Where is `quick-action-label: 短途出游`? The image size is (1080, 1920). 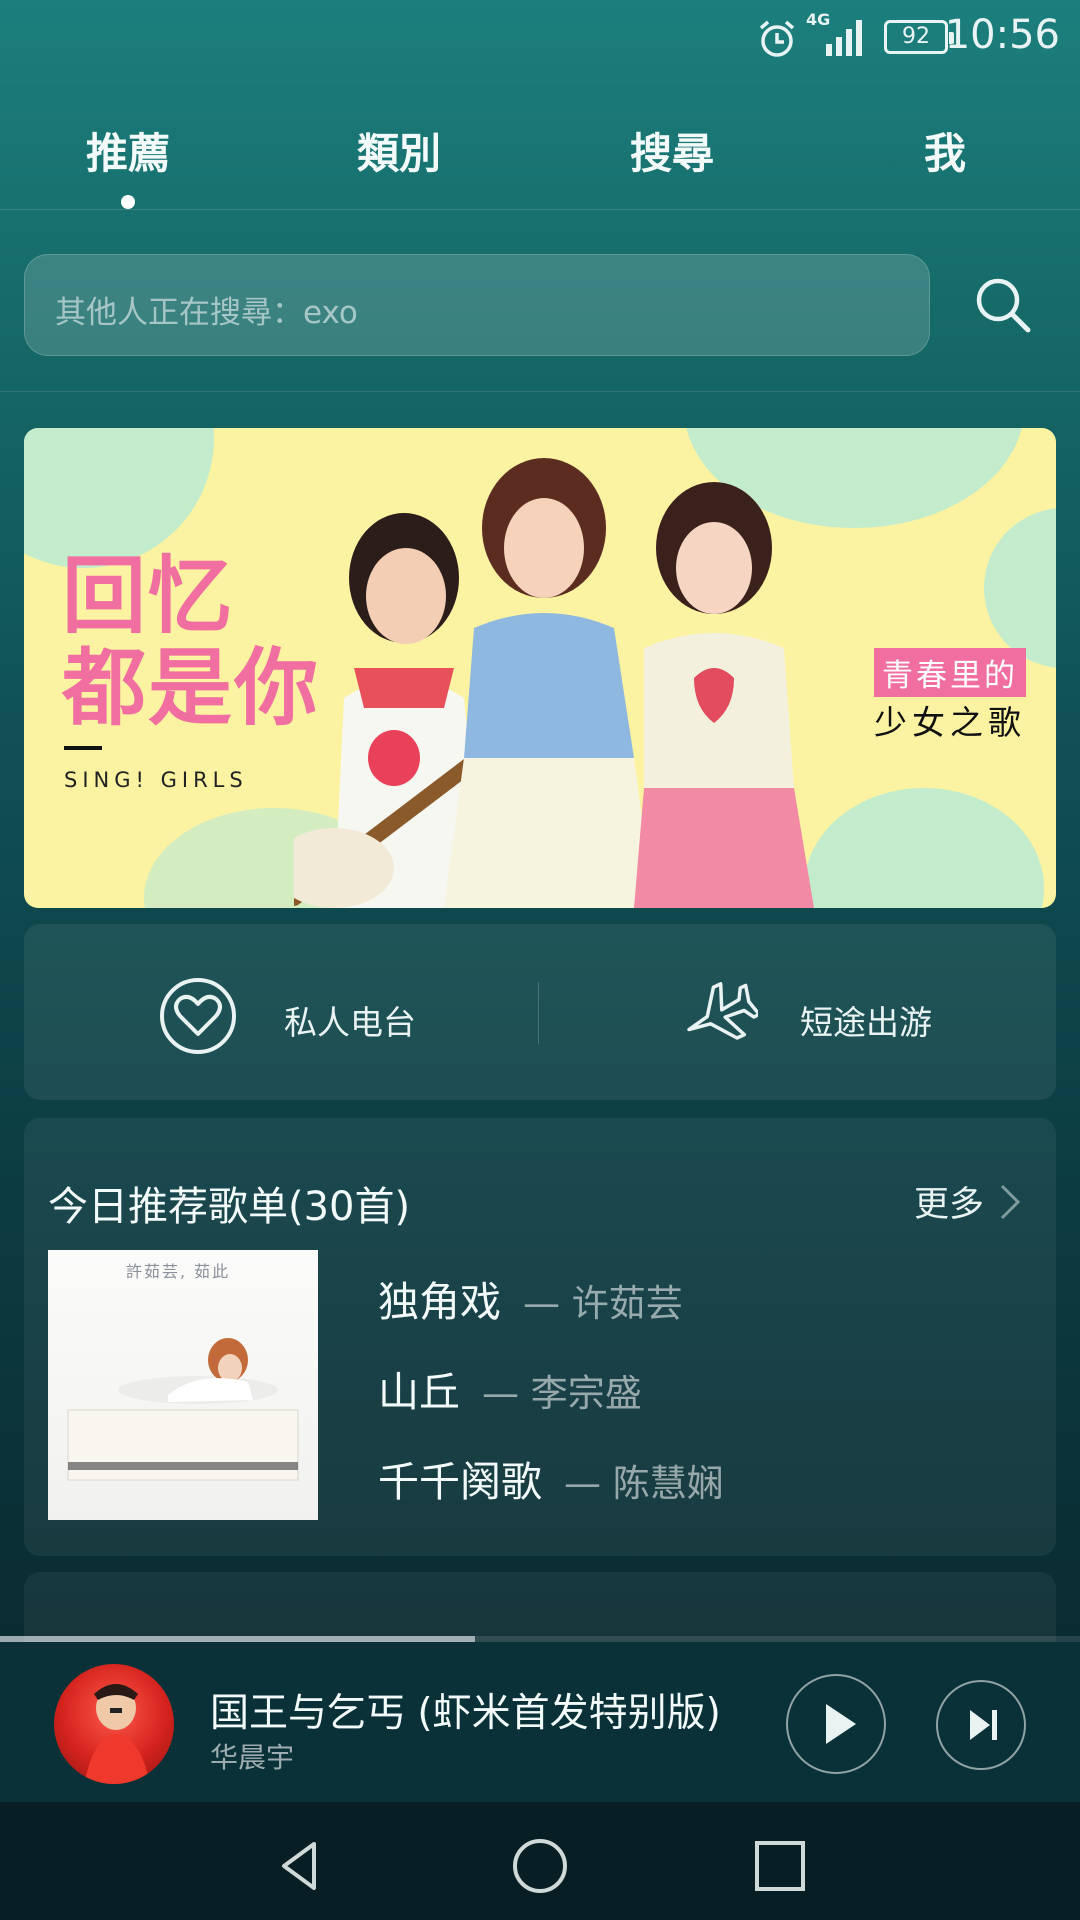
quick-action-label: 短途出游 is located at coordinates (866, 1022).